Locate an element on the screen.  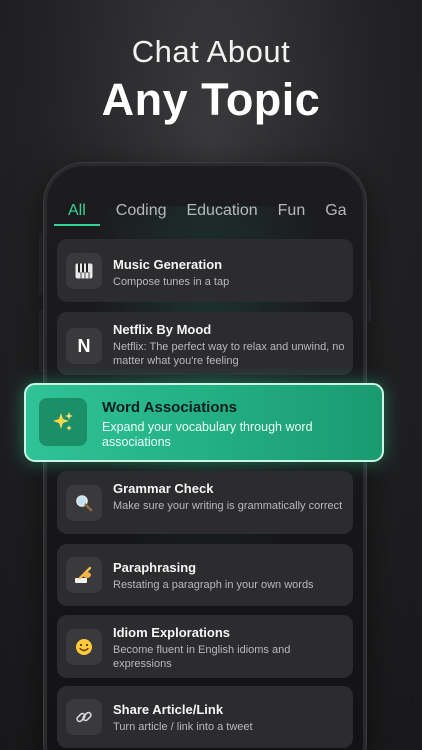
card-title: Netflix By Mood is located at coordinates (162, 329).